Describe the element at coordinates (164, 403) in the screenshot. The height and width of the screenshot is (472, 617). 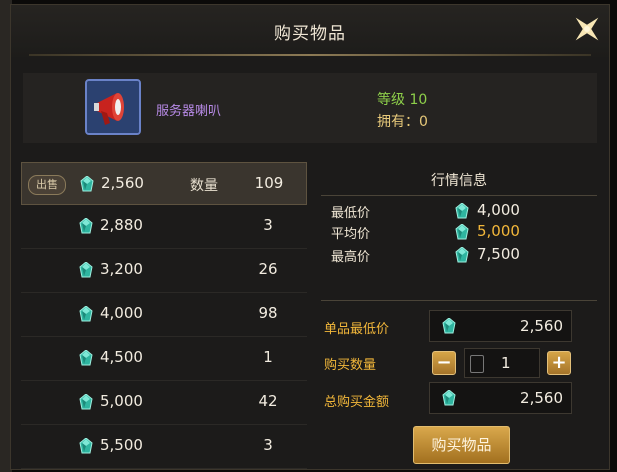
I see `listing-row: 5,000 42` at that location.